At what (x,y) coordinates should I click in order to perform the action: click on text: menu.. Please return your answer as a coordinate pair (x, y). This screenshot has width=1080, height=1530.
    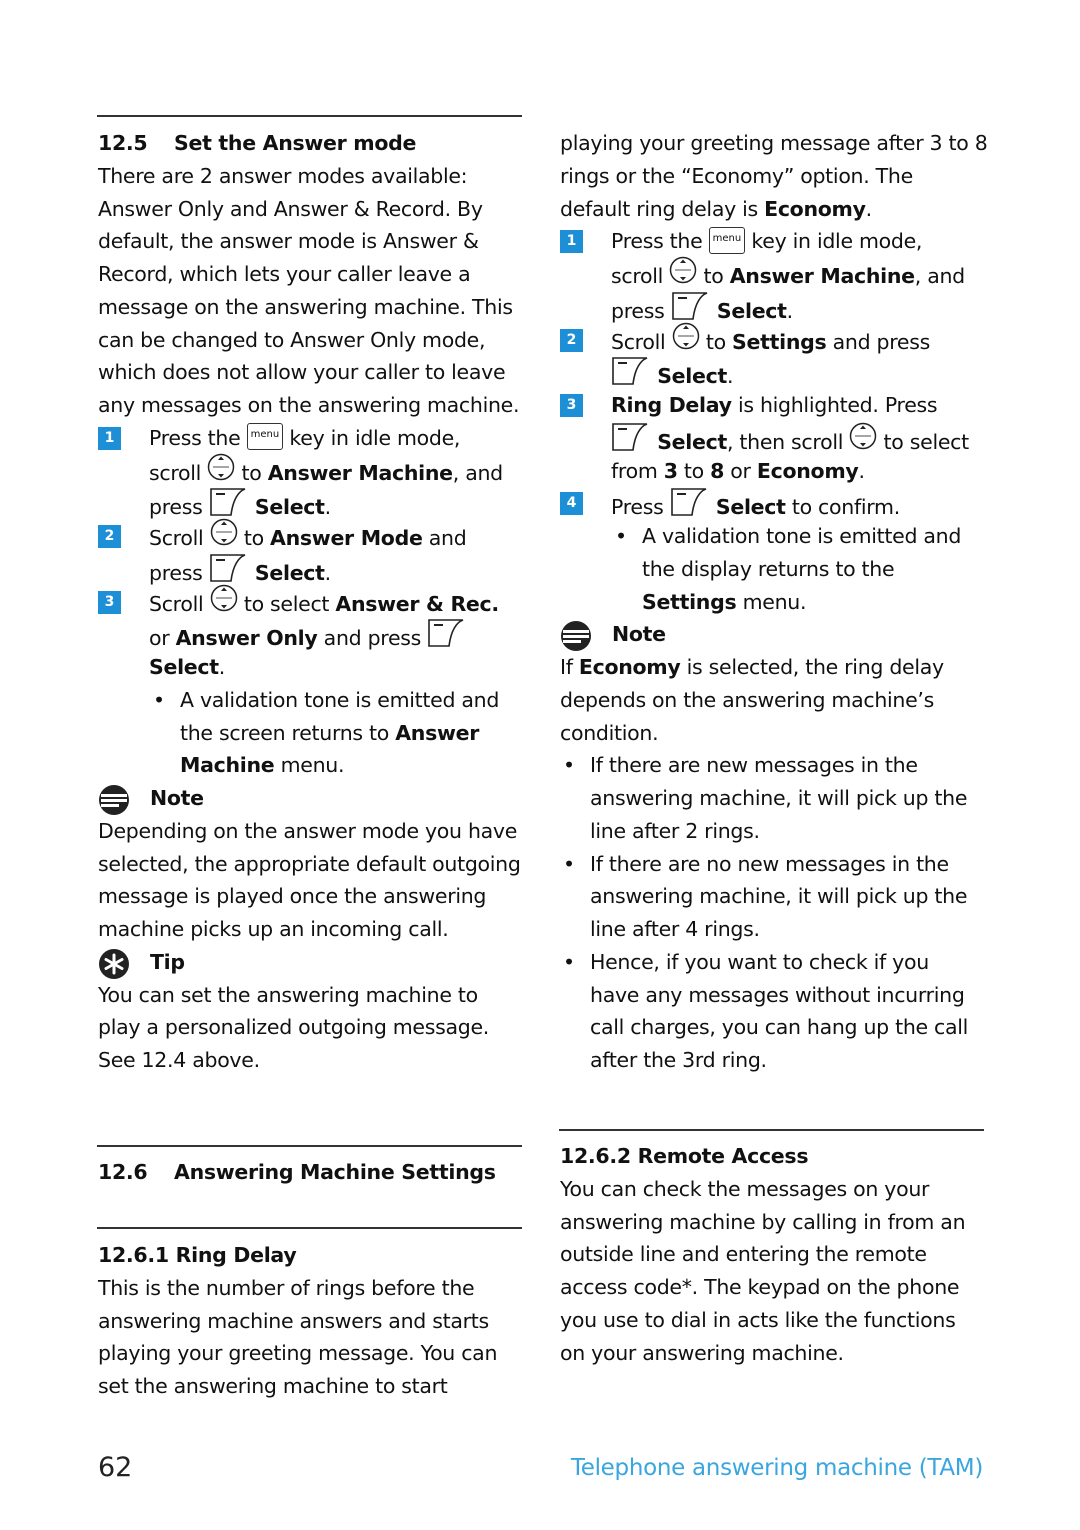
    Looking at the image, I should click on (771, 601).